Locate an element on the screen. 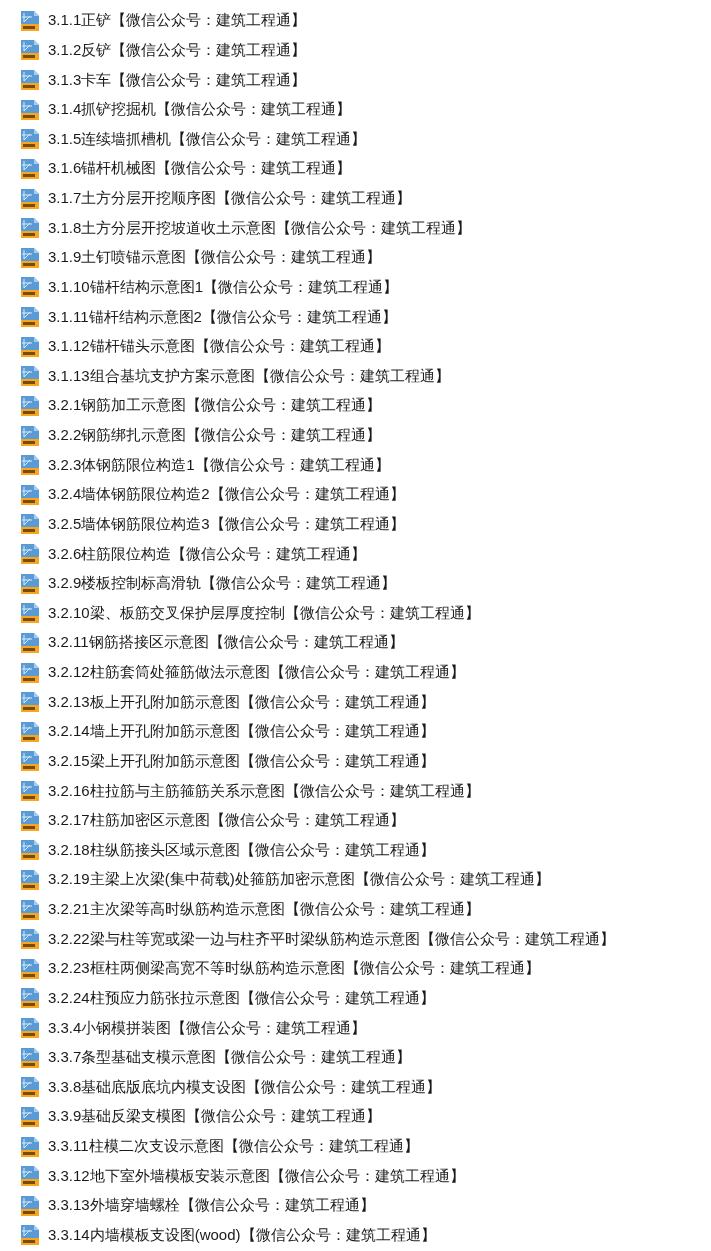 This screenshot has height=1251, width=711. file-name: 3.1.13组合基坑支护方案示意图【微信公众号：建筑工程通】 is located at coordinates (249, 376).